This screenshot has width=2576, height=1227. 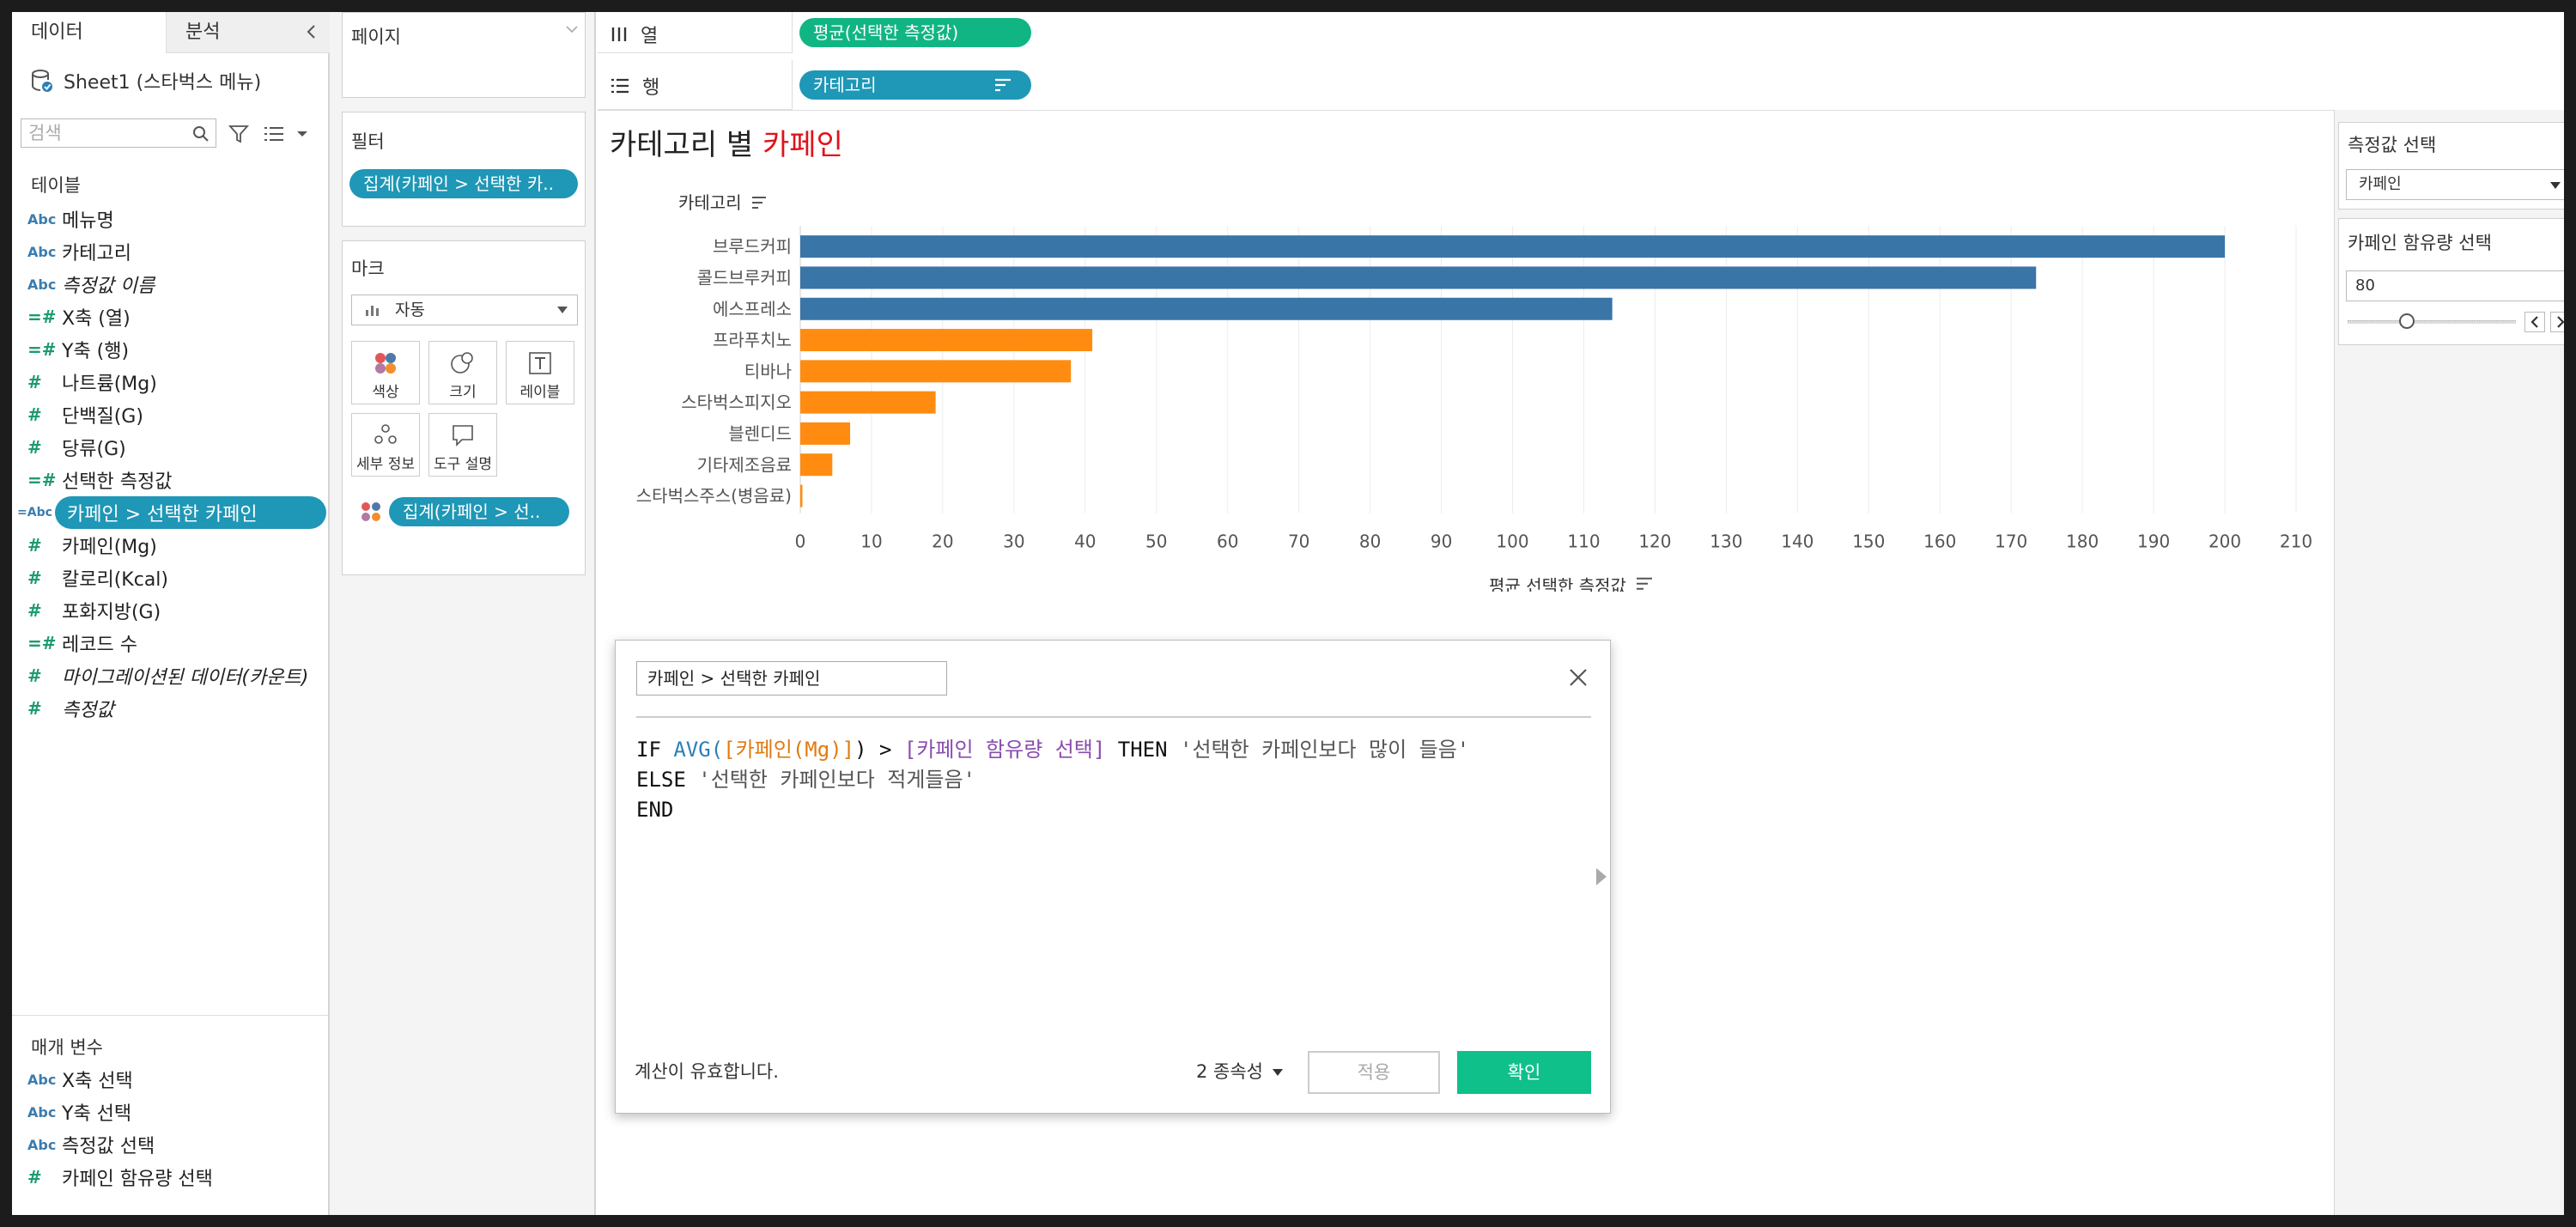 What do you see at coordinates (1374, 1073) in the screenshot?
I see `apply-button: 적용` at bounding box center [1374, 1073].